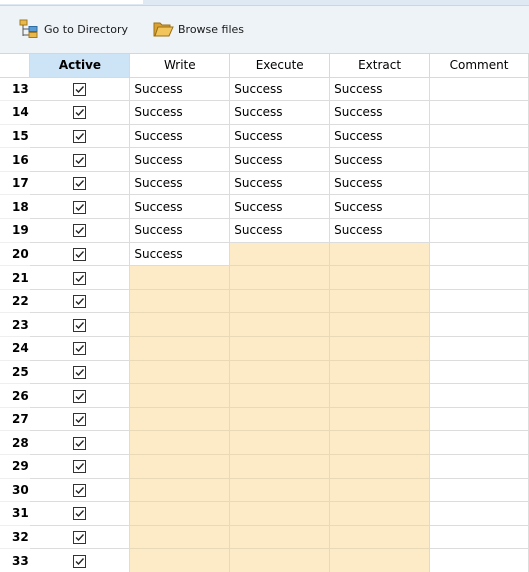  I want to click on table-row: 21, so click(264, 277).